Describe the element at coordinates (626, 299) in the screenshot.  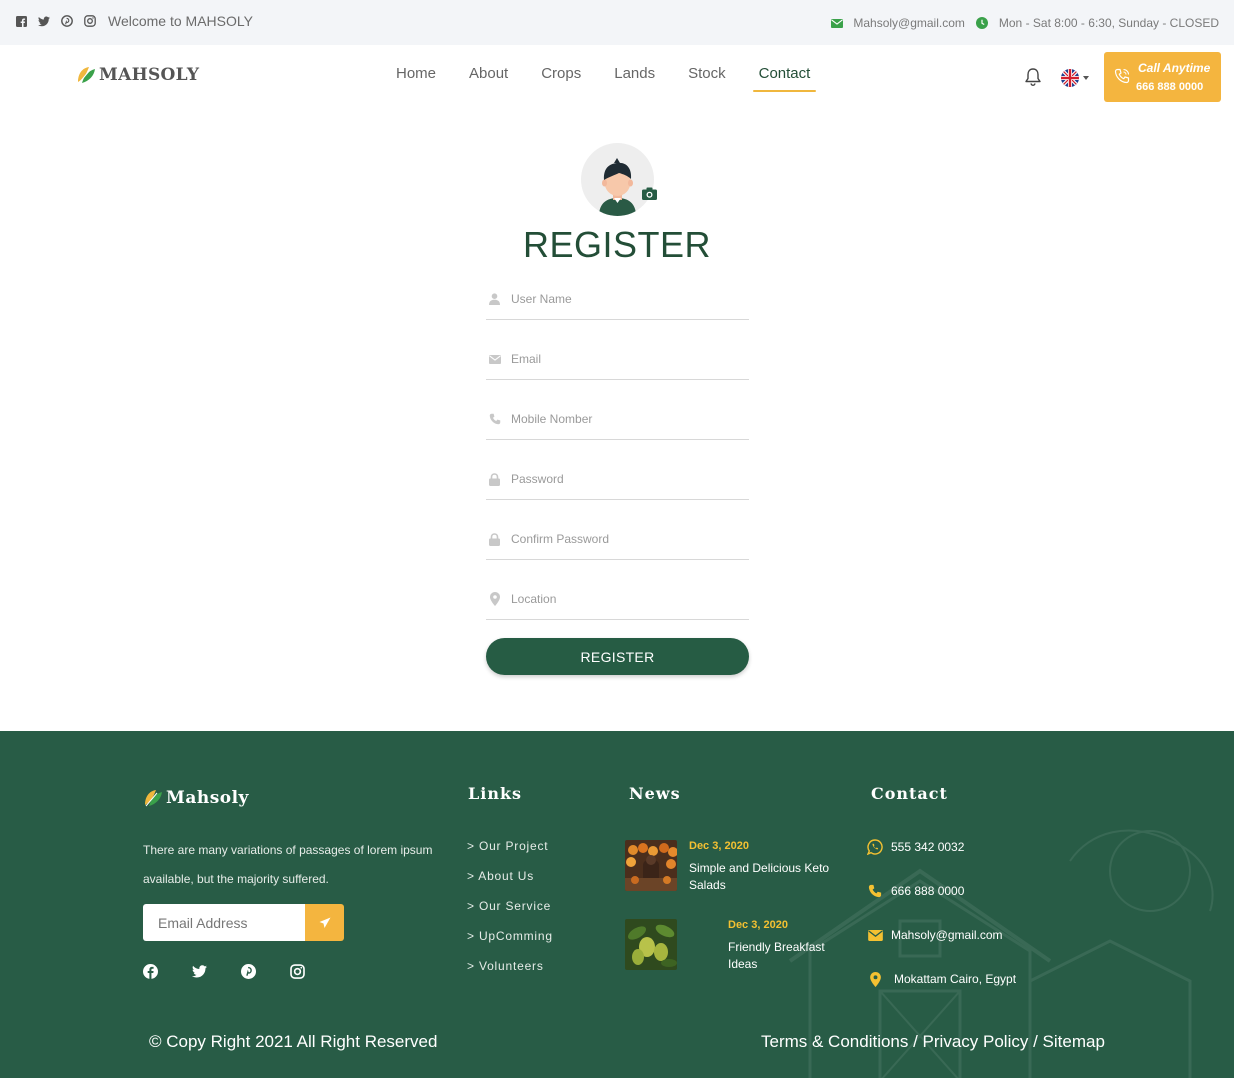
I see `username-input` at that location.